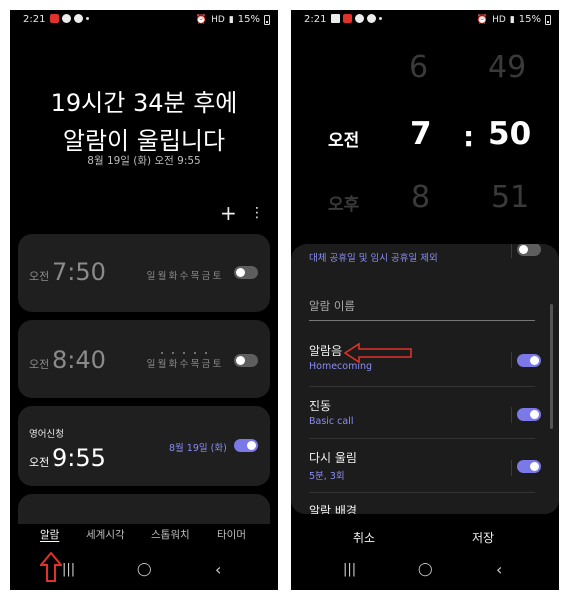 This screenshot has width=569, height=600. What do you see at coordinates (507, 67) in the screenshot?
I see `minute-wheel-above: 49` at bounding box center [507, 67].